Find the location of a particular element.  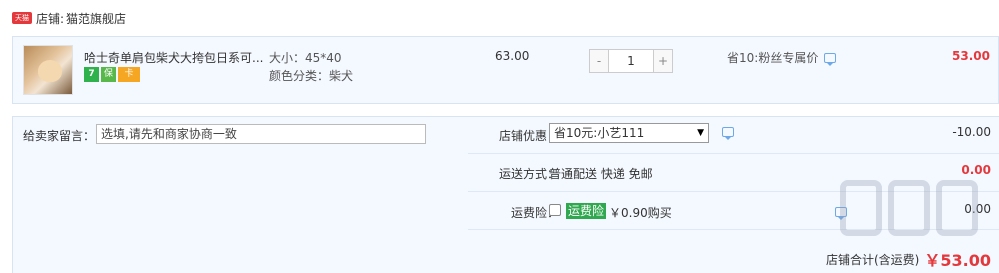

item-promo: 省10:粉丝专属价 is located at coordinates (782, 57).